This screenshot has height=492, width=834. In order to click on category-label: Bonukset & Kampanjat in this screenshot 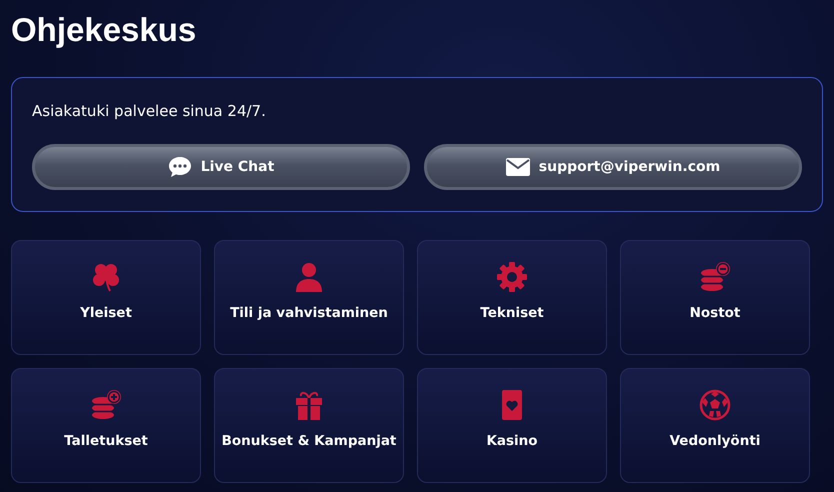, I will do `click(309, 441)`.